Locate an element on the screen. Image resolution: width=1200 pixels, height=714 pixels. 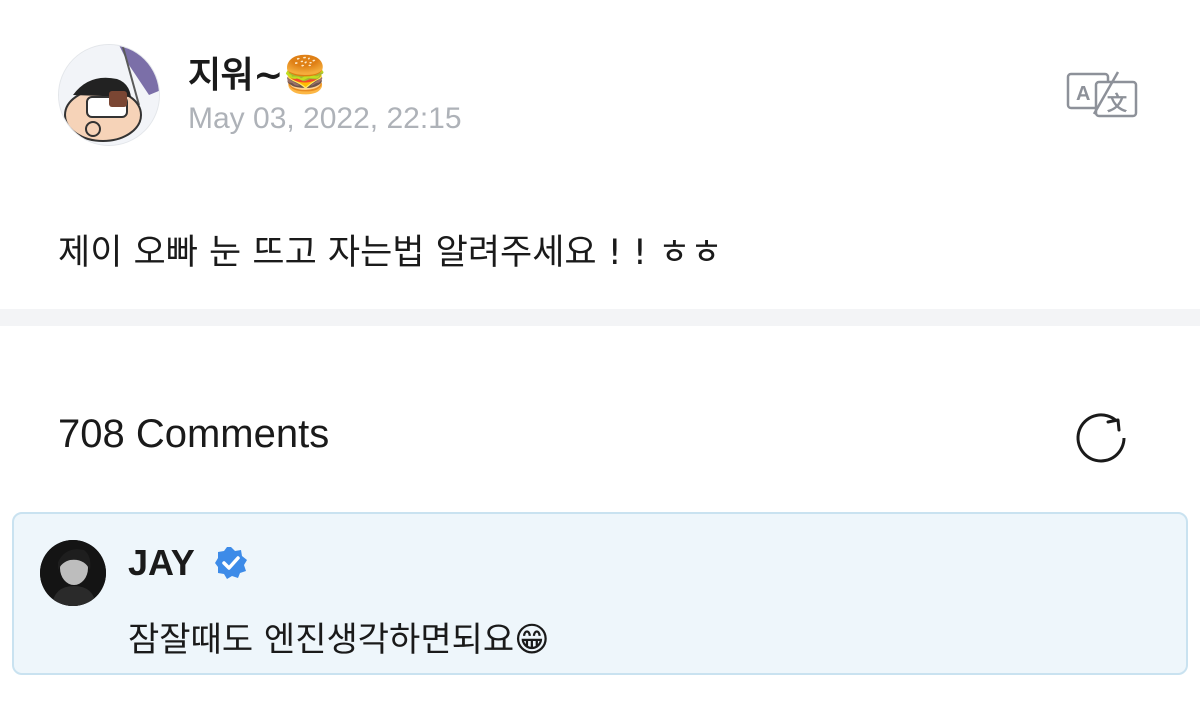
comments-count: 708 Comments is located at coordinates (194, 434).